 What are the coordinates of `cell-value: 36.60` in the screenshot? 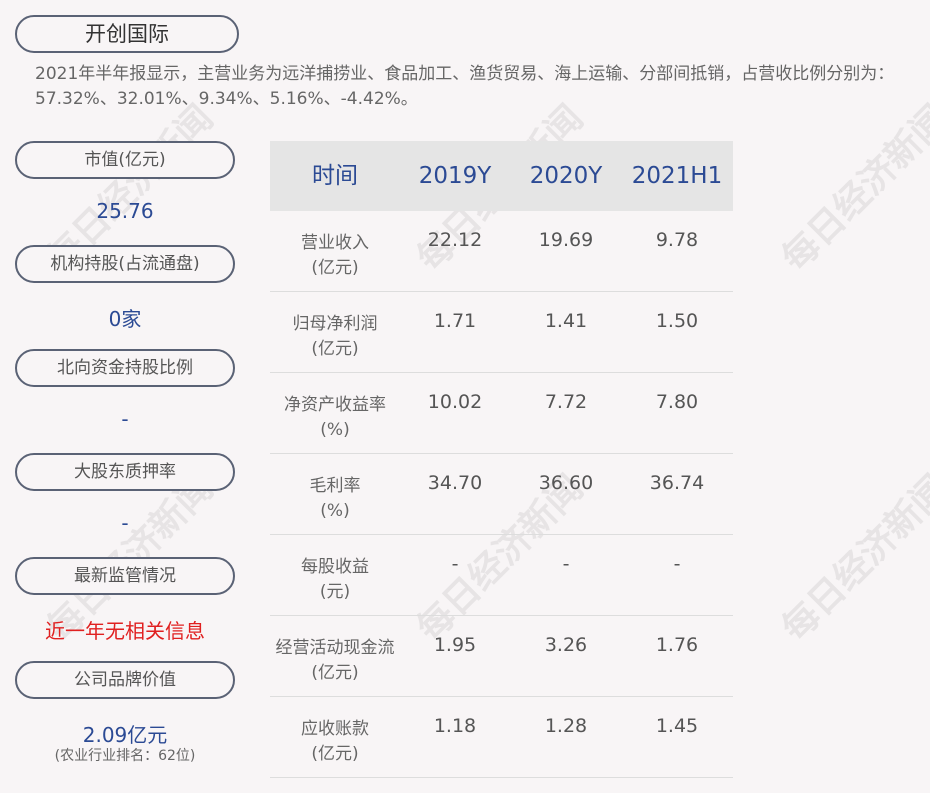 It's located at (566, 483).